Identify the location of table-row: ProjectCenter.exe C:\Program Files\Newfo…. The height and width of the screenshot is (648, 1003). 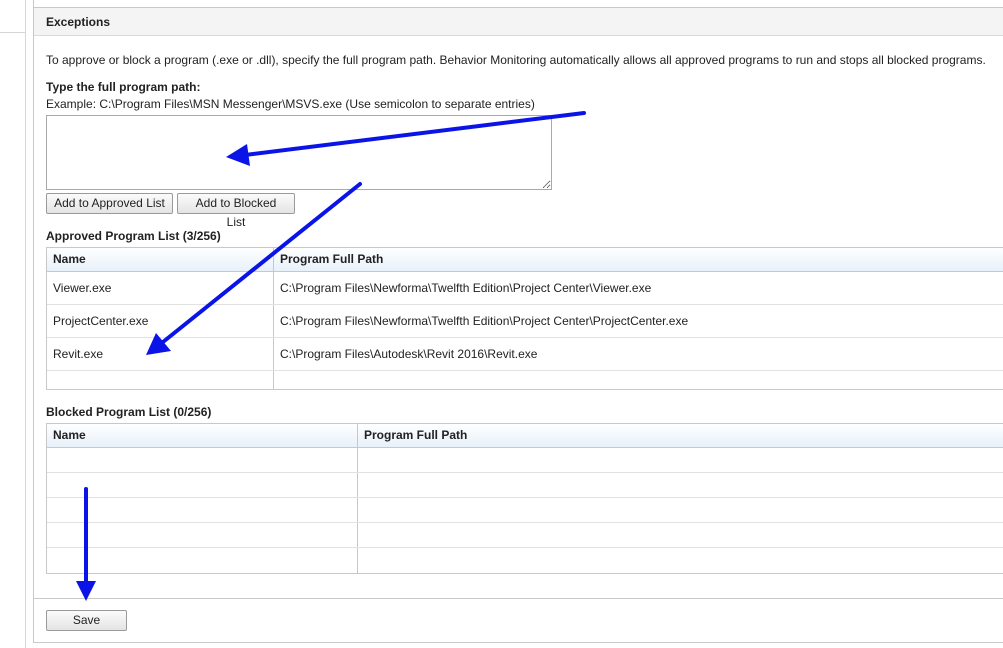
(525, 321).